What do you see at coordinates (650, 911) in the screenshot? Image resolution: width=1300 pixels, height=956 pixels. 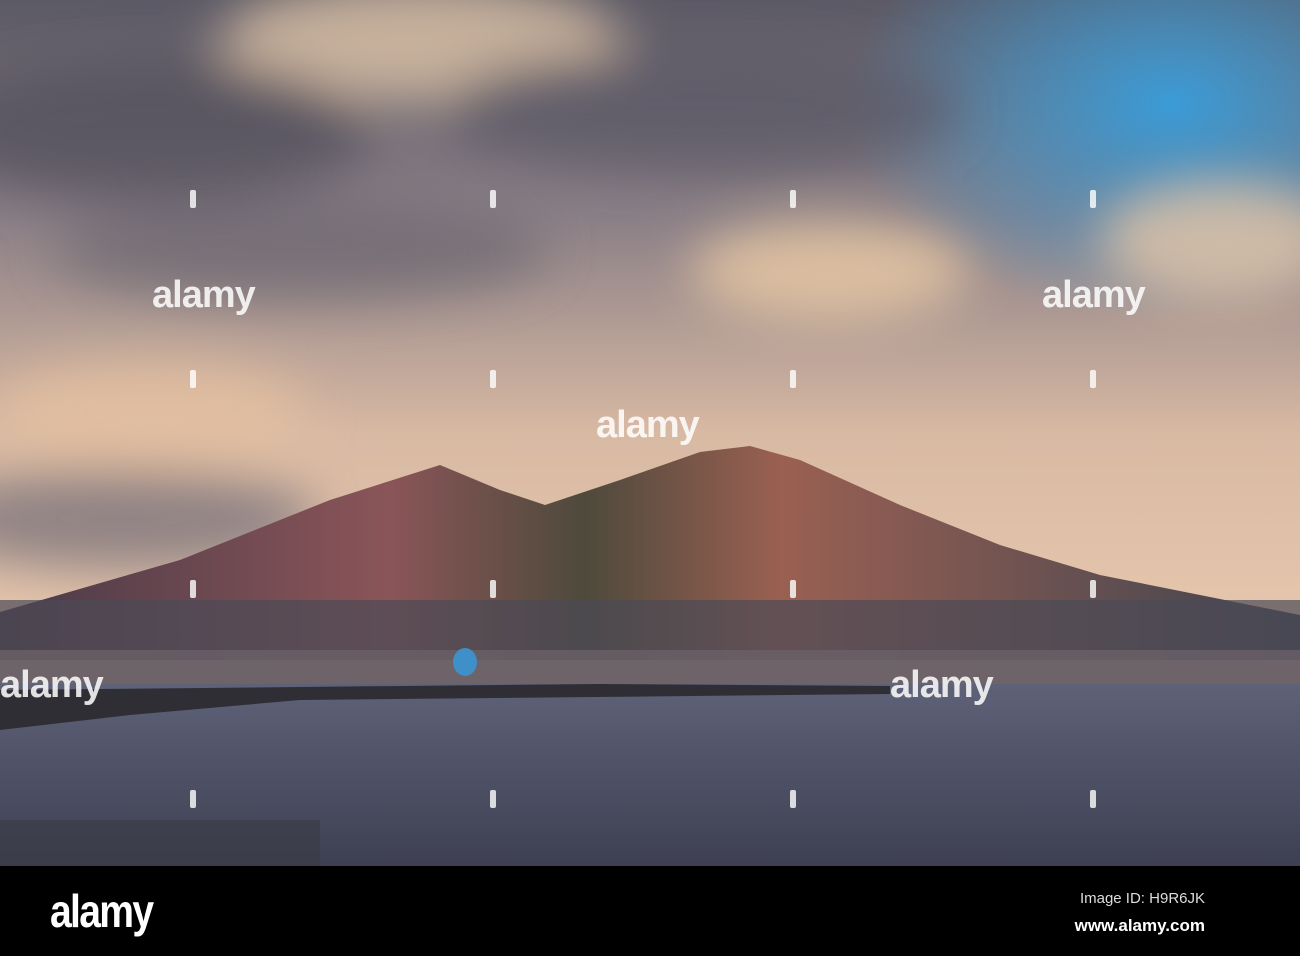 I see `footer-bar: alamy Image ID: H9R6JK www.alamy.com` at bounding box center [650, 911].